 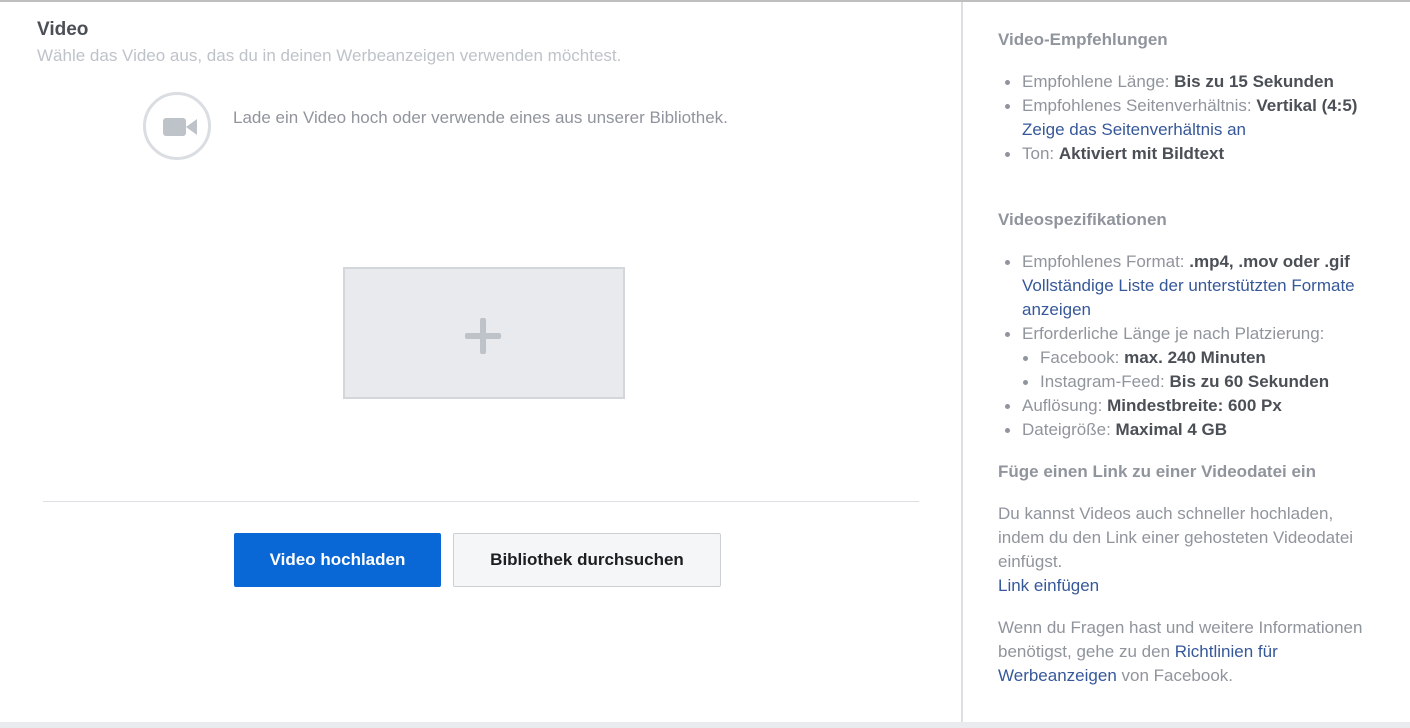 What do you see at coordinates (177, 126) in the screenshot?
I see `video-camera-icon` at bounding box center [177, 126].